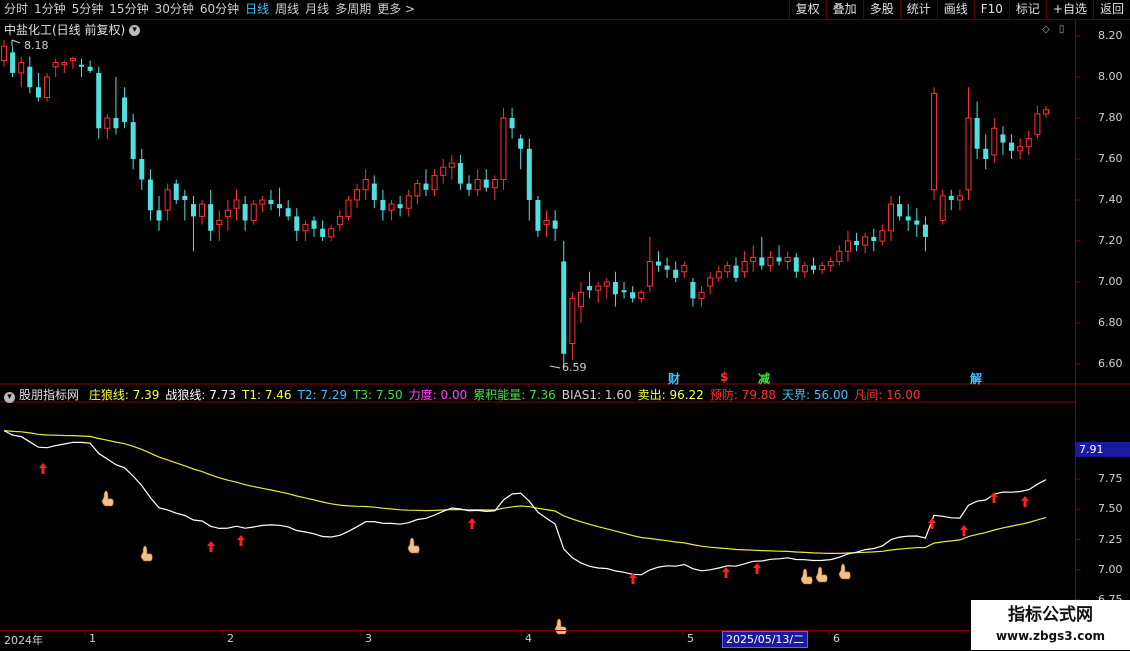  Describe the element at coordinates (1111, 9) in the screenshot. I see `toolbar-button: 返回` at that location.